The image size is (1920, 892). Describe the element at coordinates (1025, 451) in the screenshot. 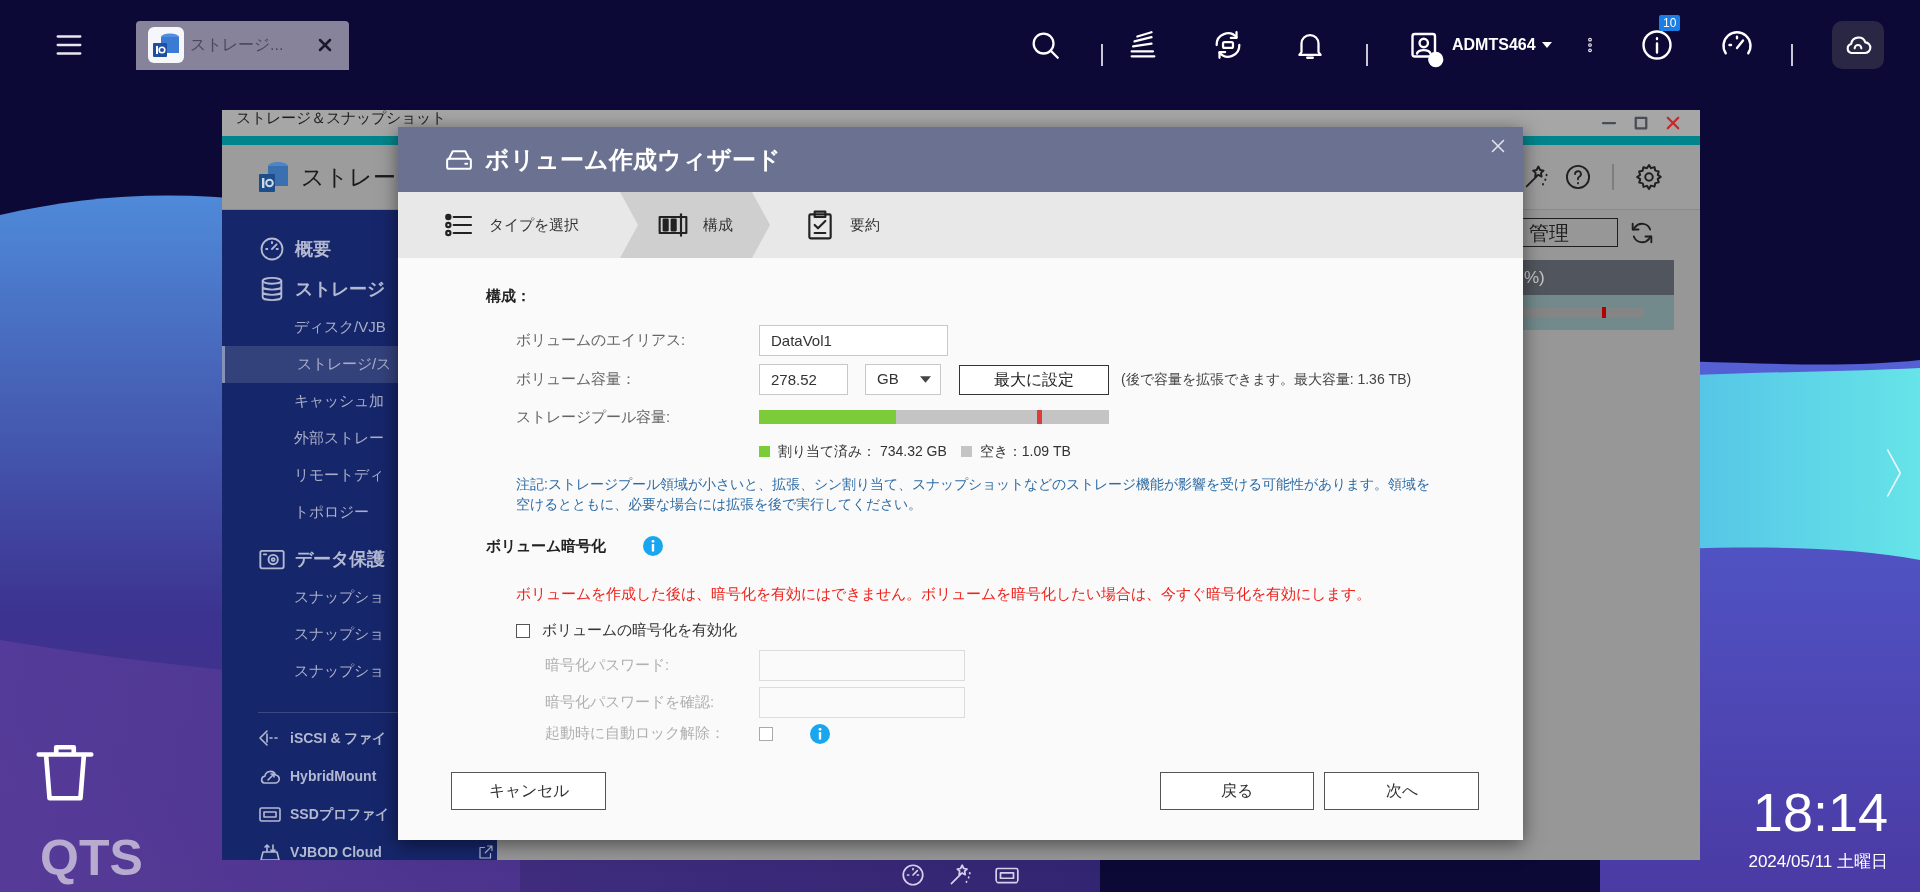

I see `legend-label: 空き：1.09 TB` at that location.